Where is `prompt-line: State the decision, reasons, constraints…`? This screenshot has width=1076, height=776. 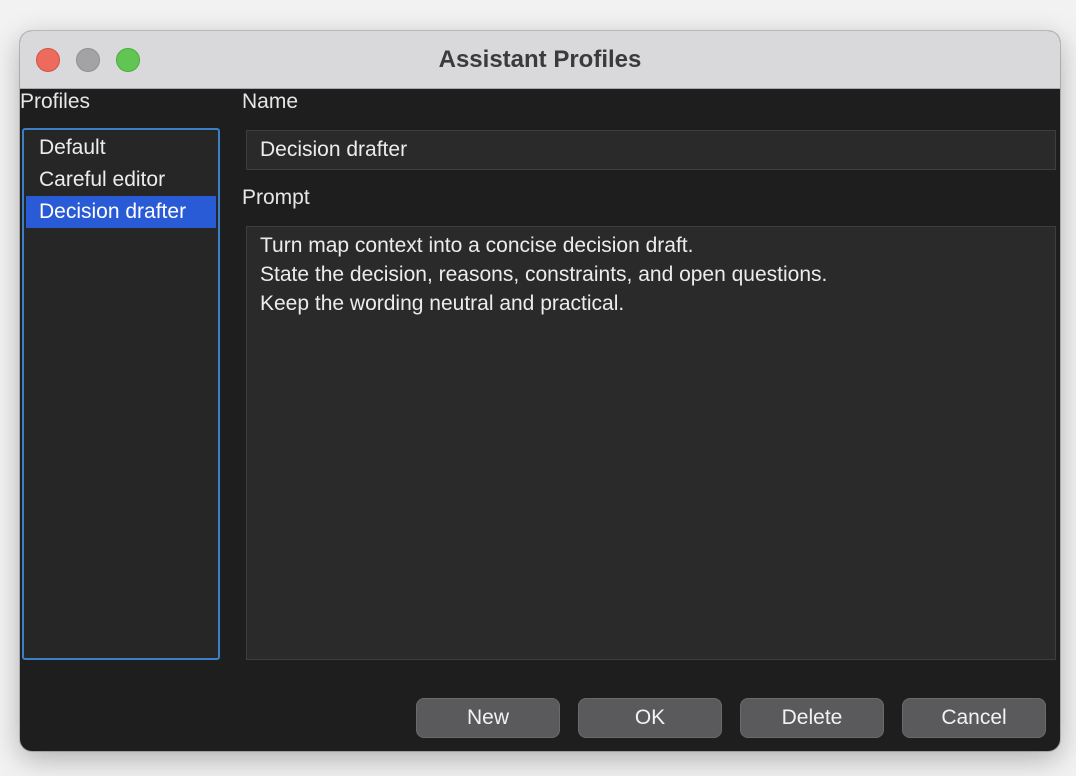
prompt-line: State the decision, reasons, constraints… is located at coordinates (544, 274).